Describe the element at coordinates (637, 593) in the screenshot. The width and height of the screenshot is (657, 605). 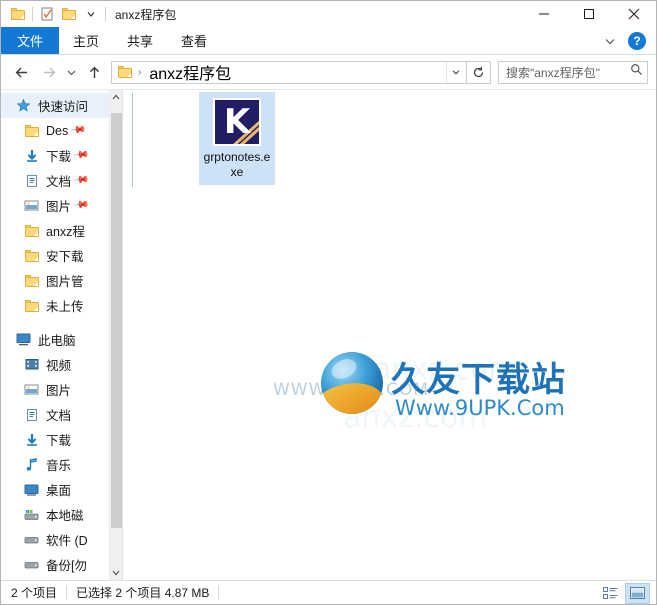
I see `large-icons-view-button` at that location.